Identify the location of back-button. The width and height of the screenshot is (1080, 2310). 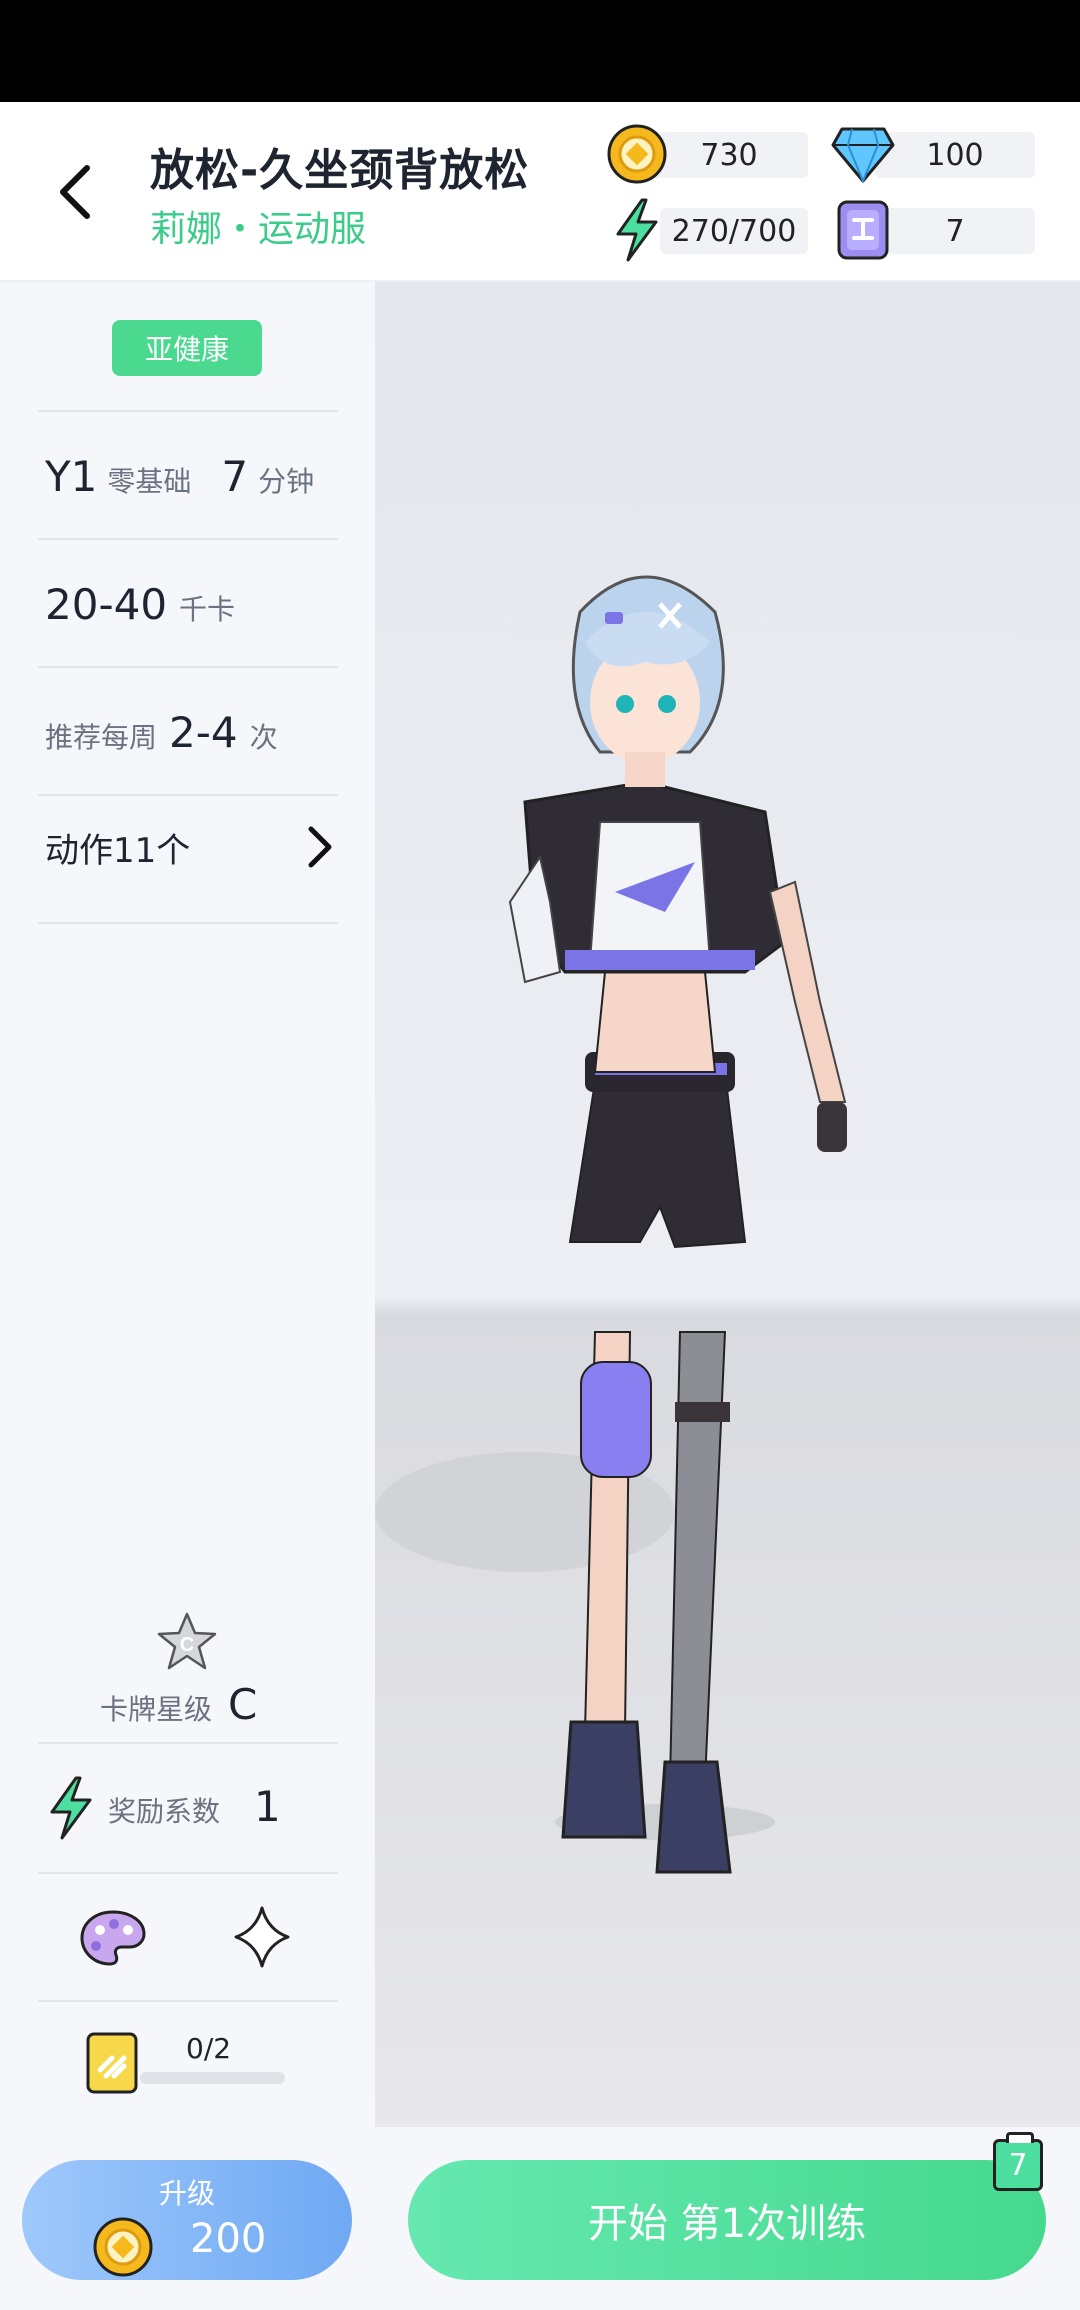
(75, 192).